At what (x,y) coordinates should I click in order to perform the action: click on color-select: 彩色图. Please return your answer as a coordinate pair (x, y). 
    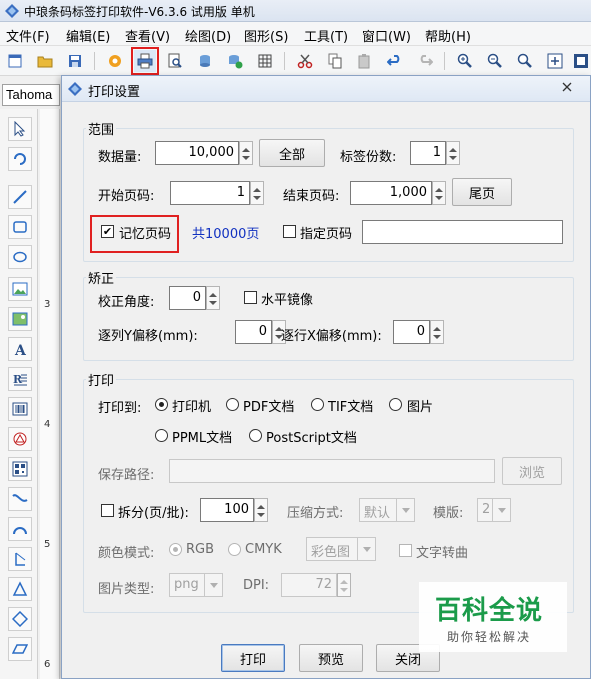
    Looking at the image, I should click on (341, 549).